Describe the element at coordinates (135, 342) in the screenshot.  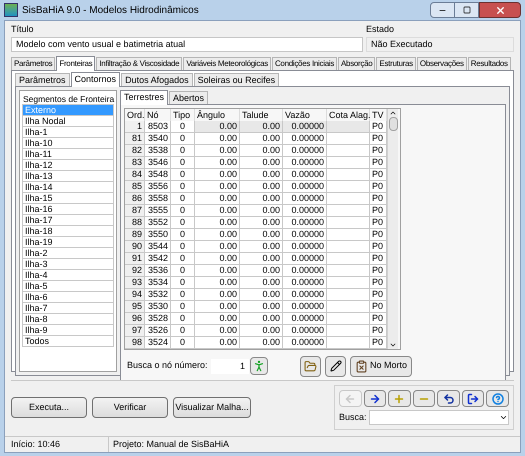
I see `table-cell: 98` at that location.